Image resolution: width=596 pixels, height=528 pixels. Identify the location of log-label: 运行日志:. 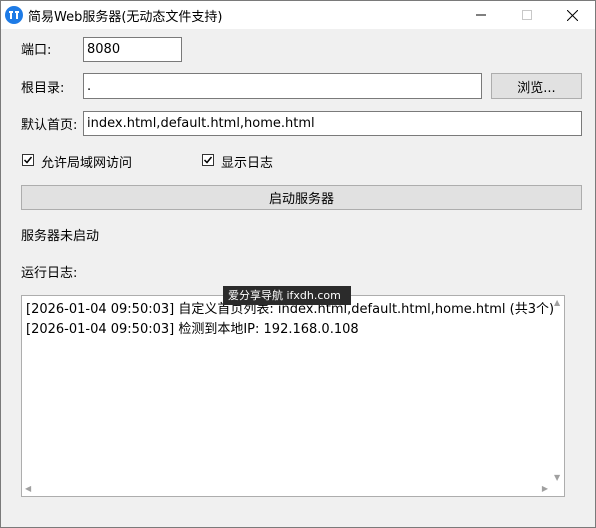
(49, 273).